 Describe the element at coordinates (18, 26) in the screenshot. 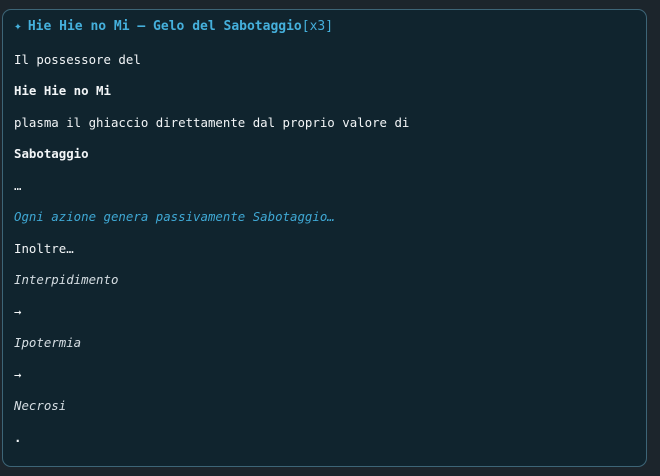

I see `sparkle-icon: ✦` at that location.